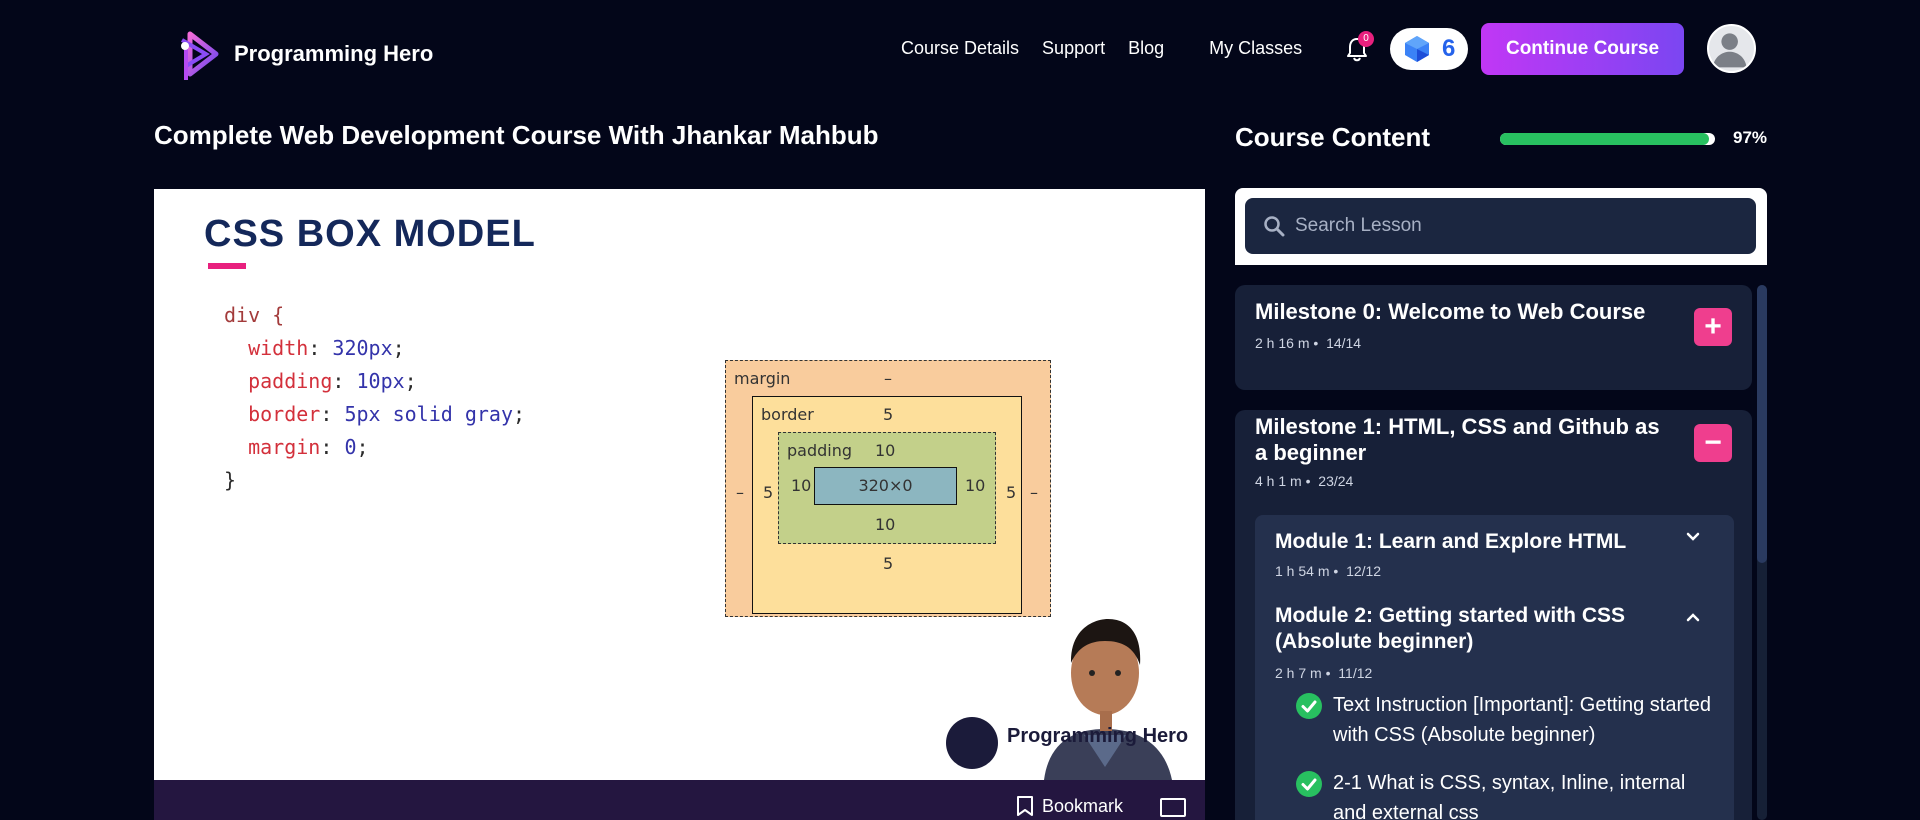 The width and height of the screenshot is (1920, 820). I want to click on slide-title: CSS BOX MODEL, so click(370, 234).